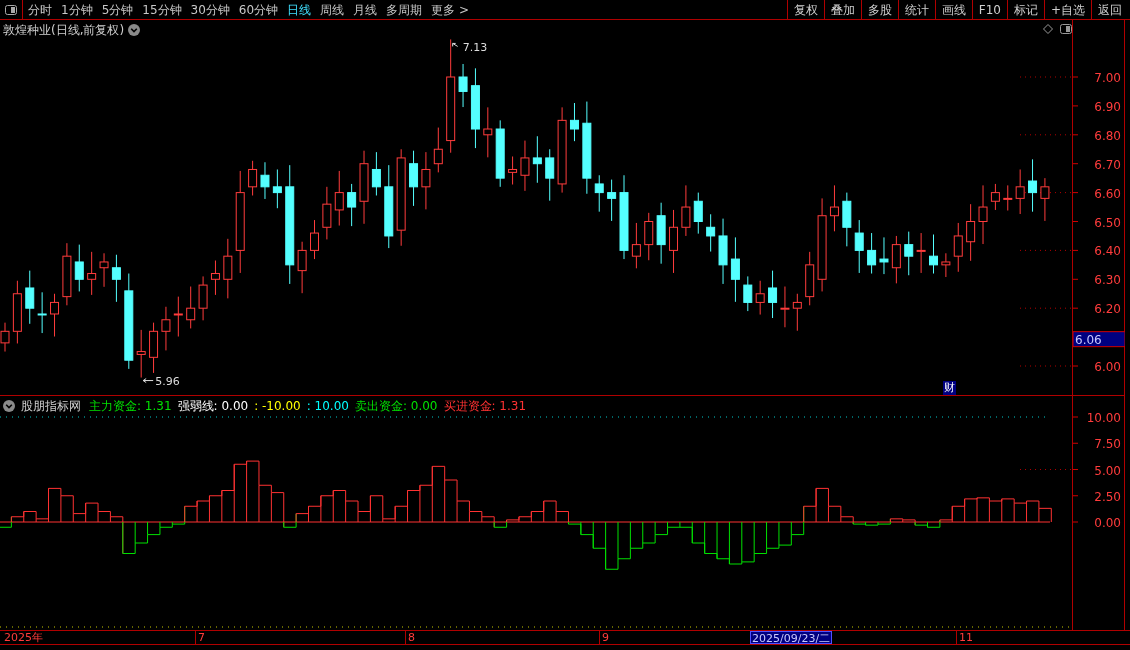 This screenshot has width=1130, height=650. Describe the element at coordinates (23, 637) in the screenshot. I see `date-label: 2025年` at that location.